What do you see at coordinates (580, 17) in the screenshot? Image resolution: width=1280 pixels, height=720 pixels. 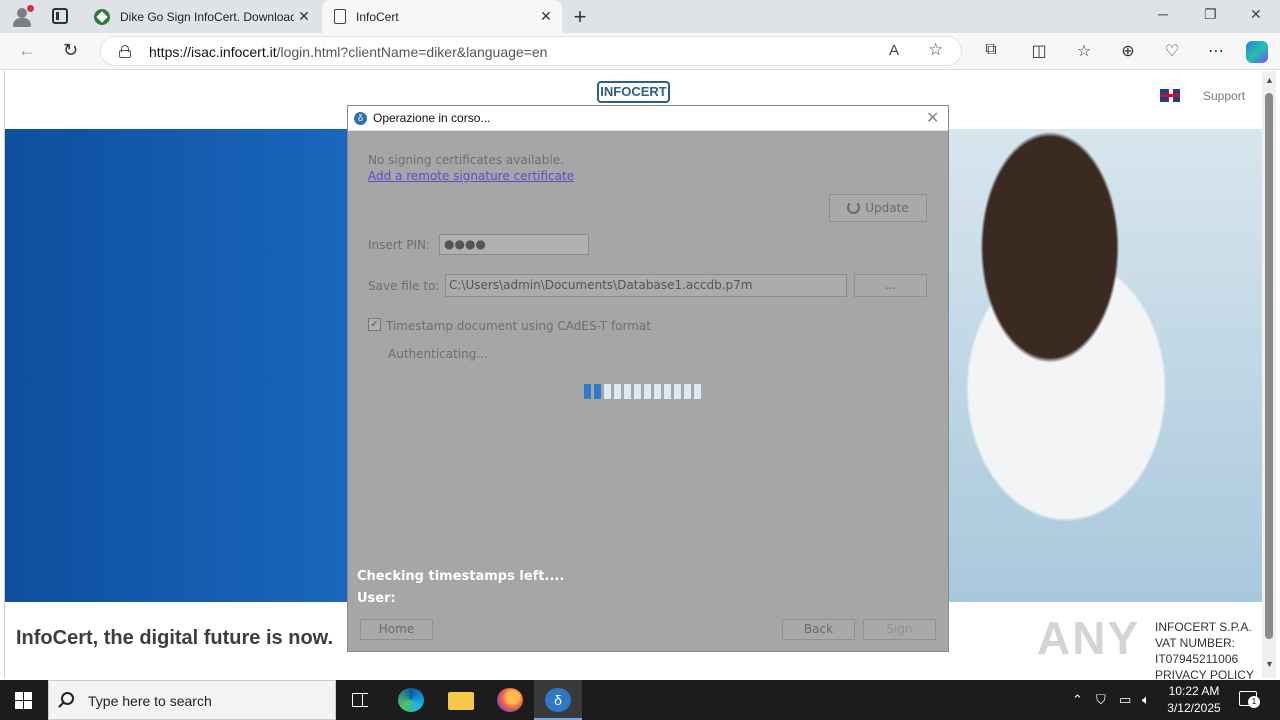 I see `new-tab-button: +` at bounding box center [580, 17].